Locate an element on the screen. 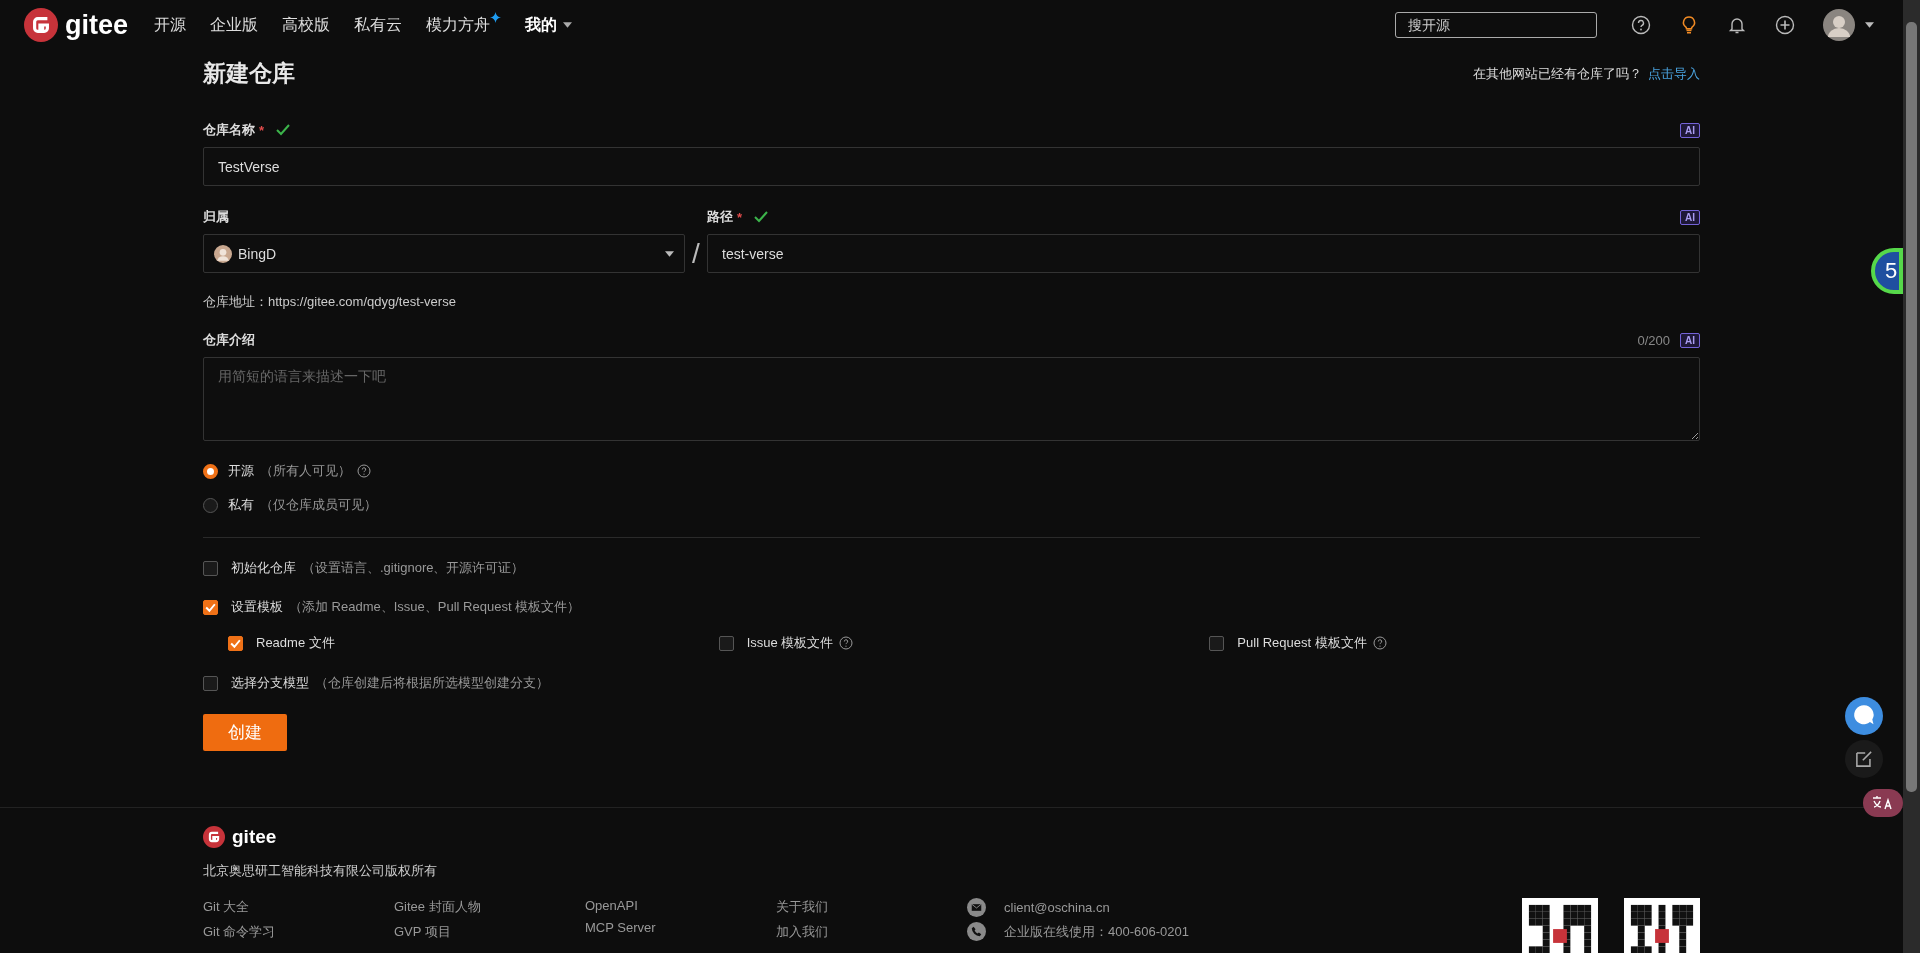 This screenshot has height=953, width=1920. nav-link: 高校版 is located at coordinates (306, 25).